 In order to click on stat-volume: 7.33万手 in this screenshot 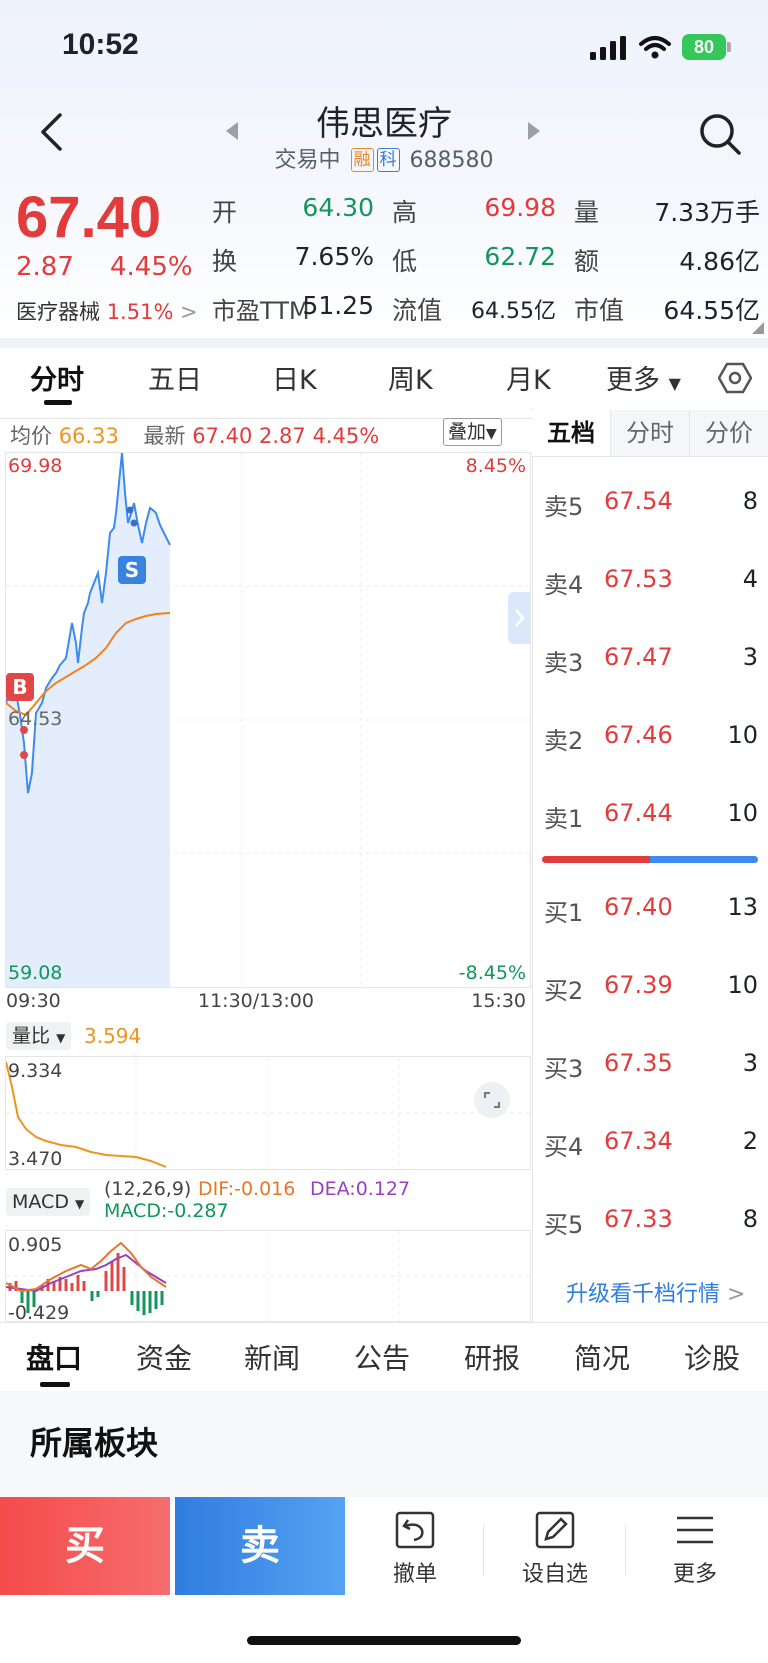, I will do `click(707, 212)`.